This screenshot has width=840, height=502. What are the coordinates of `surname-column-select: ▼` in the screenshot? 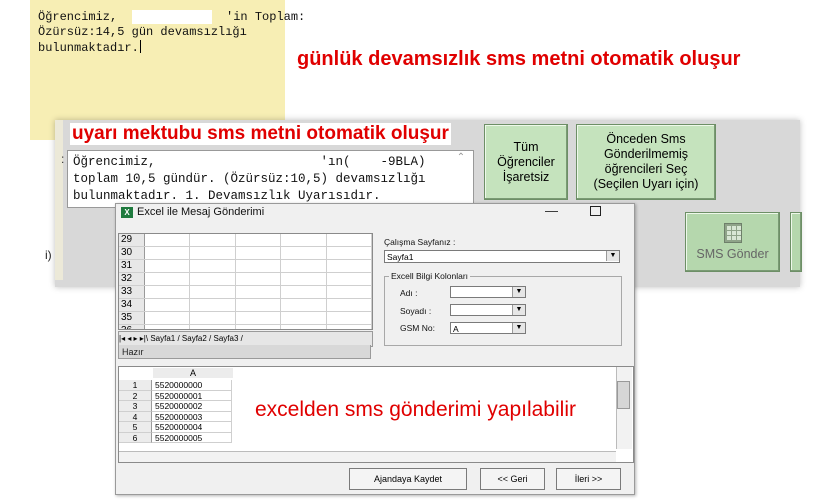 It's located at (488, 310).